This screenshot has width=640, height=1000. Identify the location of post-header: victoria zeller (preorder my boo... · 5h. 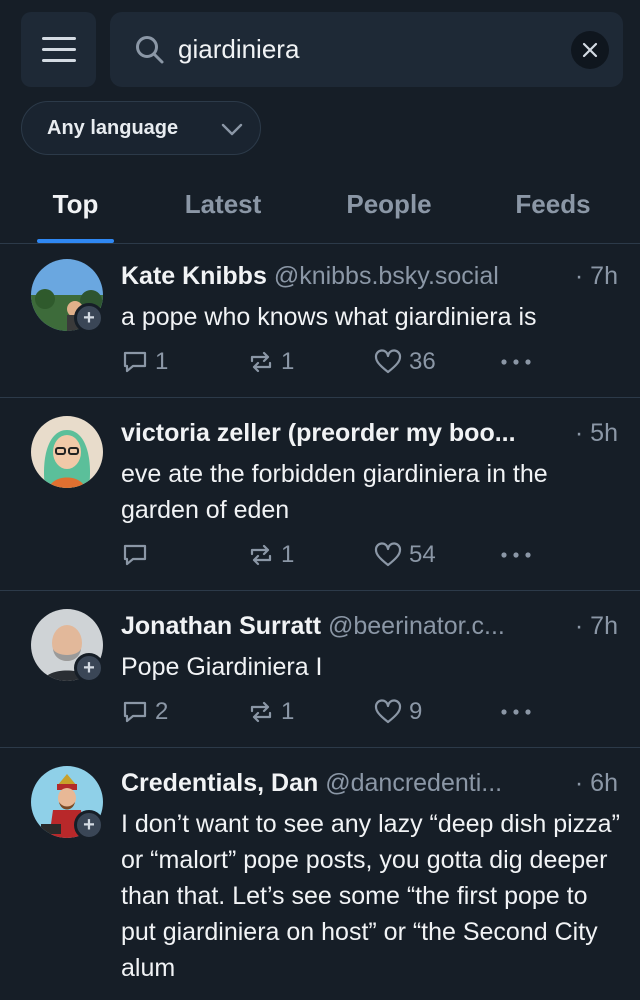
(369, 433).